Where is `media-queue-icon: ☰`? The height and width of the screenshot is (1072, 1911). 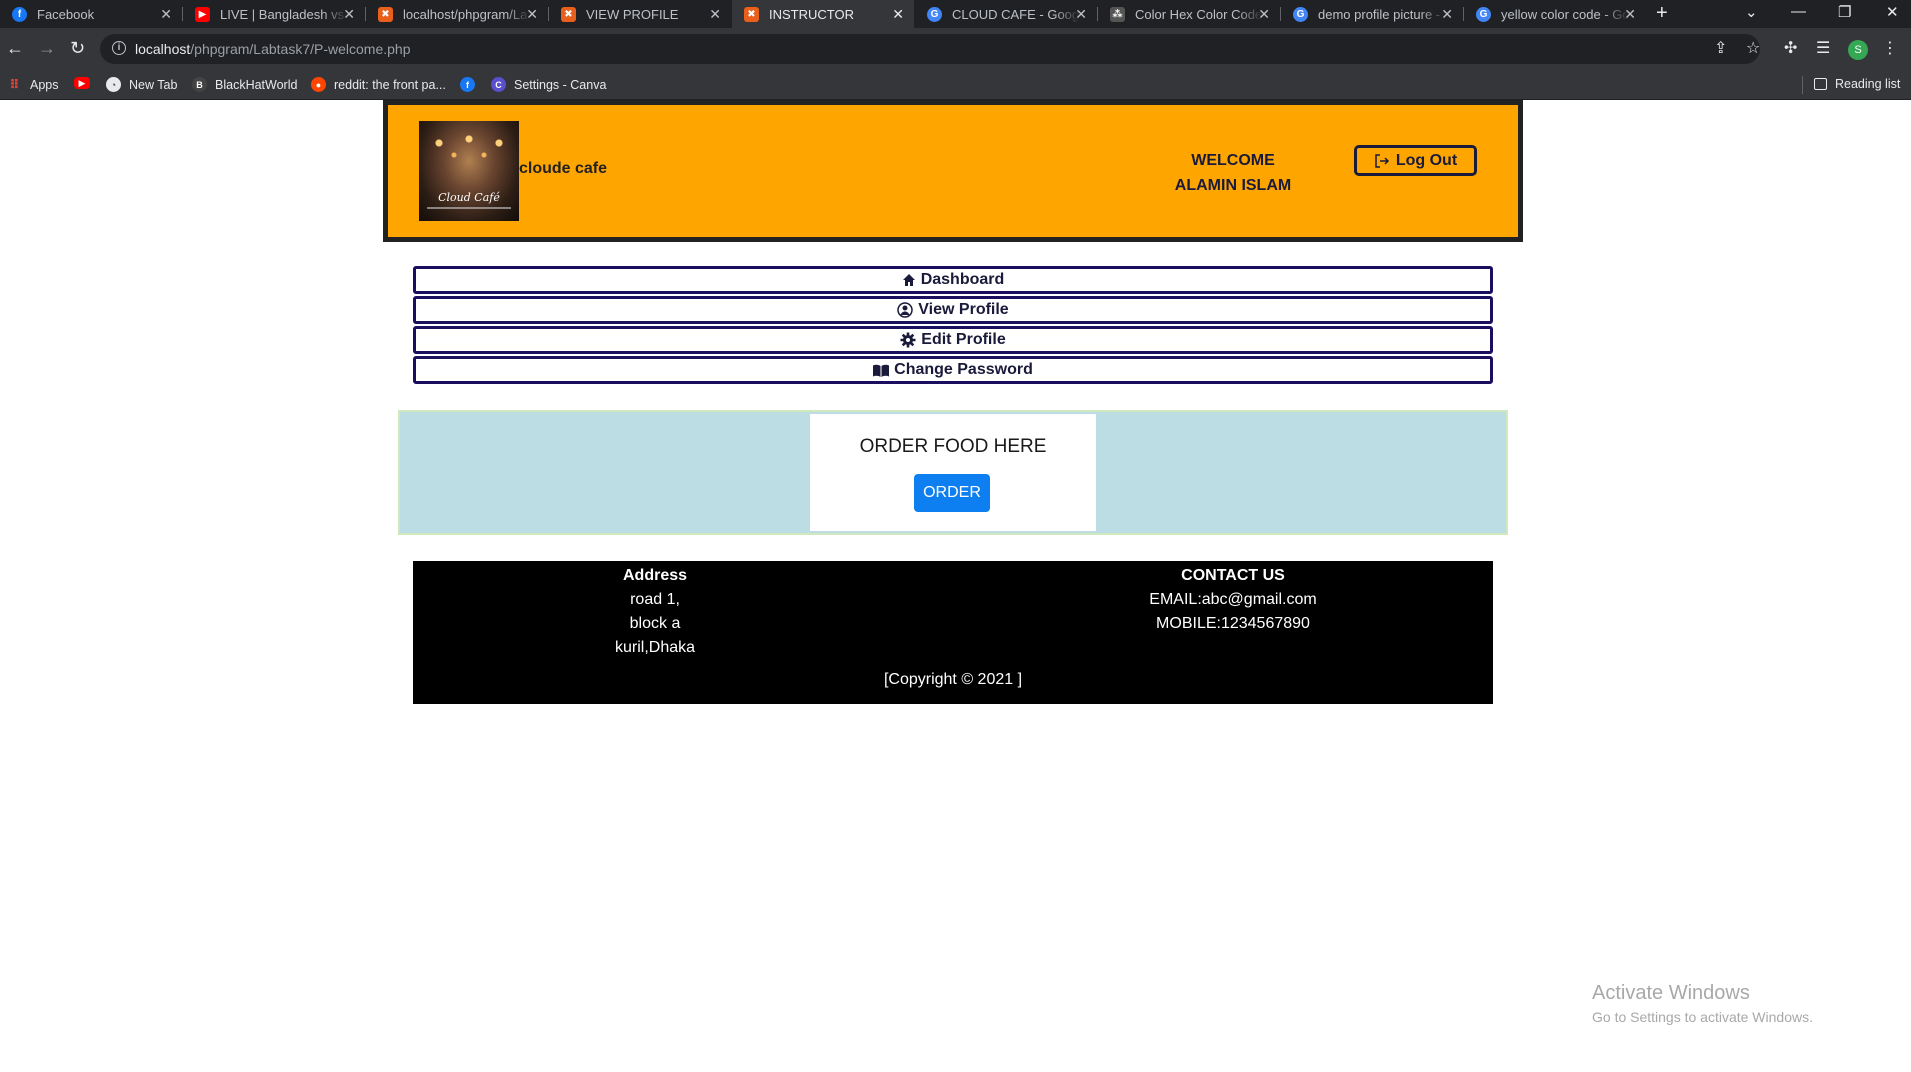 media-queue-icon: ☰ is located at coordinates (1823, 48).